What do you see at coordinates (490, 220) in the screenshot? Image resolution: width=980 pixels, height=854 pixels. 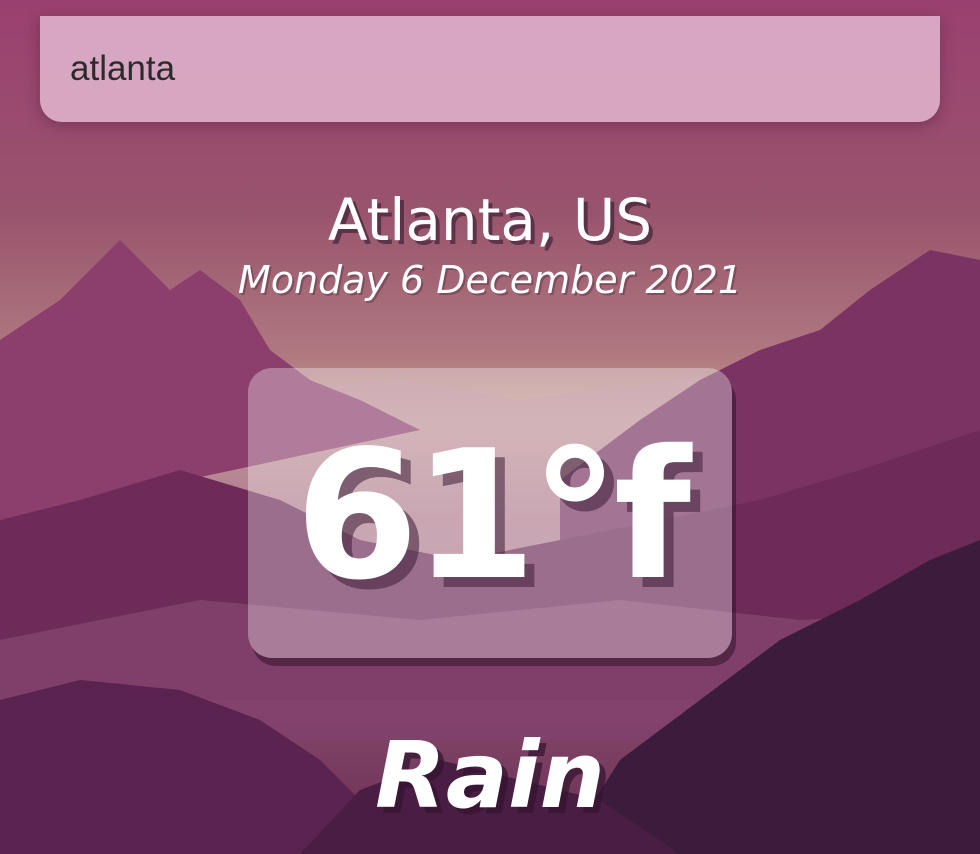 I see `location-title: Atlanta, US` at bounding box center [490, 220].